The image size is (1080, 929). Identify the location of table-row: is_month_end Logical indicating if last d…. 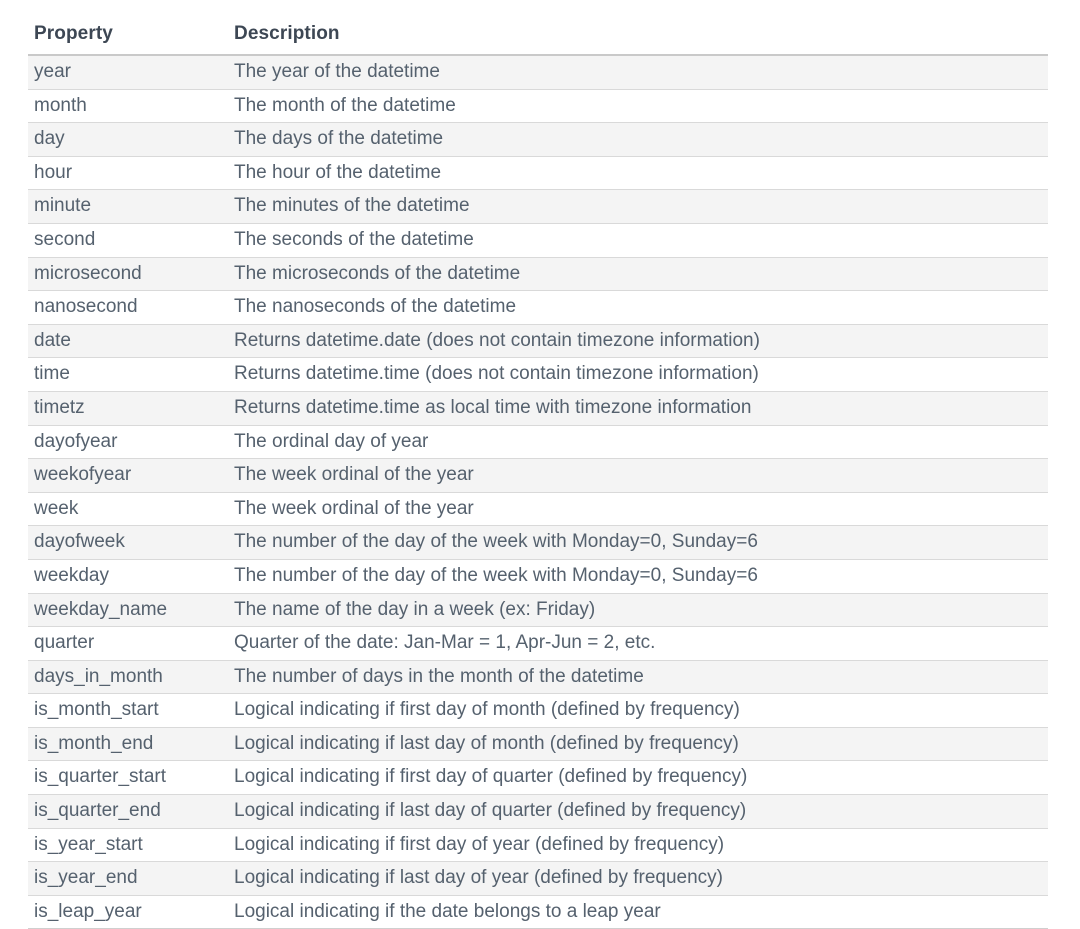
(538, 744).